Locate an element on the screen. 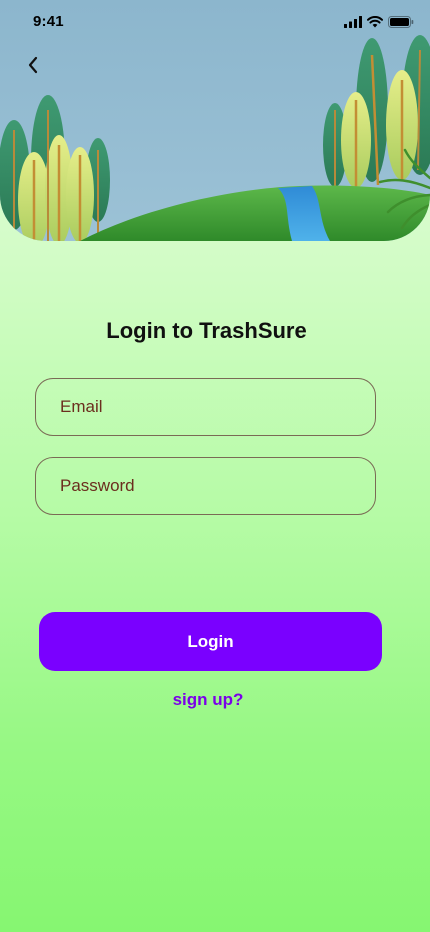  signup-link: sign up? is located at coordinates (208, 700).